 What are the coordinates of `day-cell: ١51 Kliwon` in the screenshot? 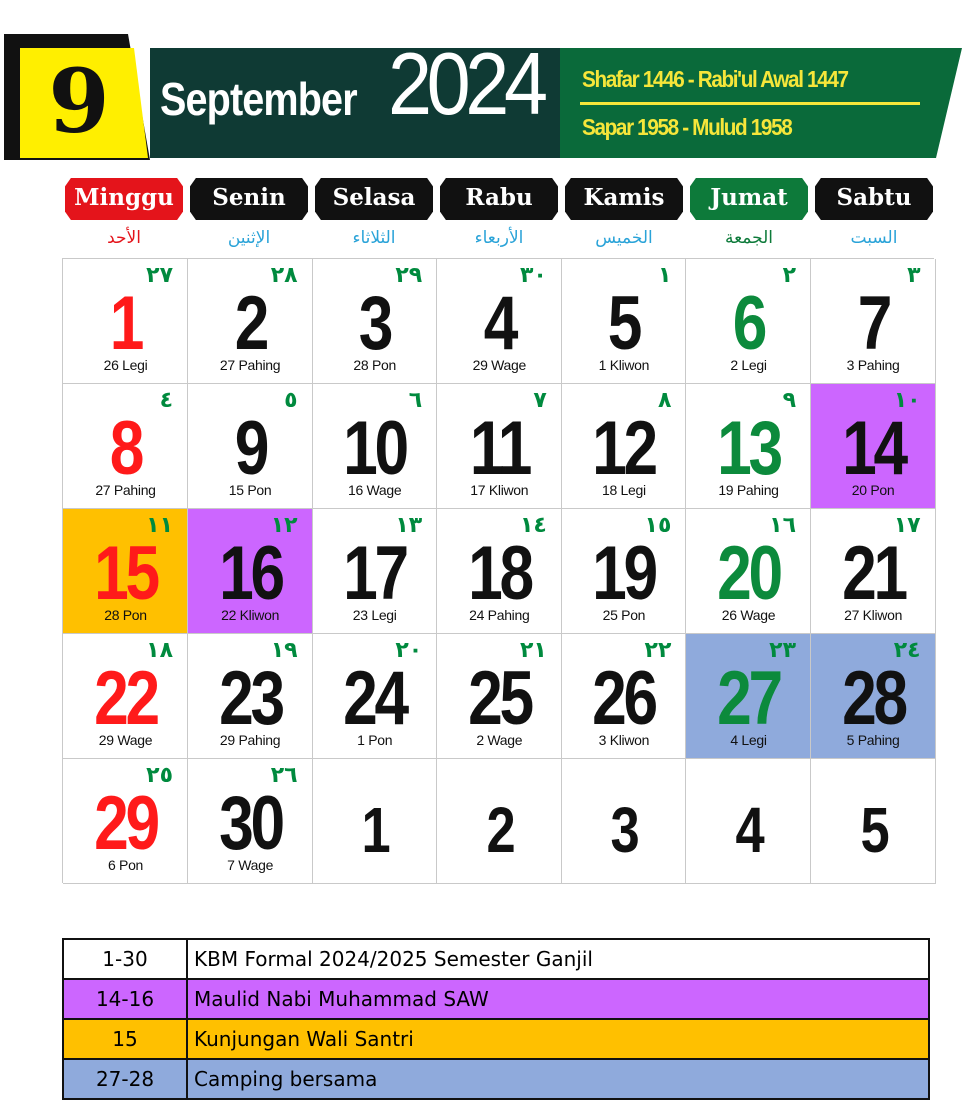 It's located at (624, 321).